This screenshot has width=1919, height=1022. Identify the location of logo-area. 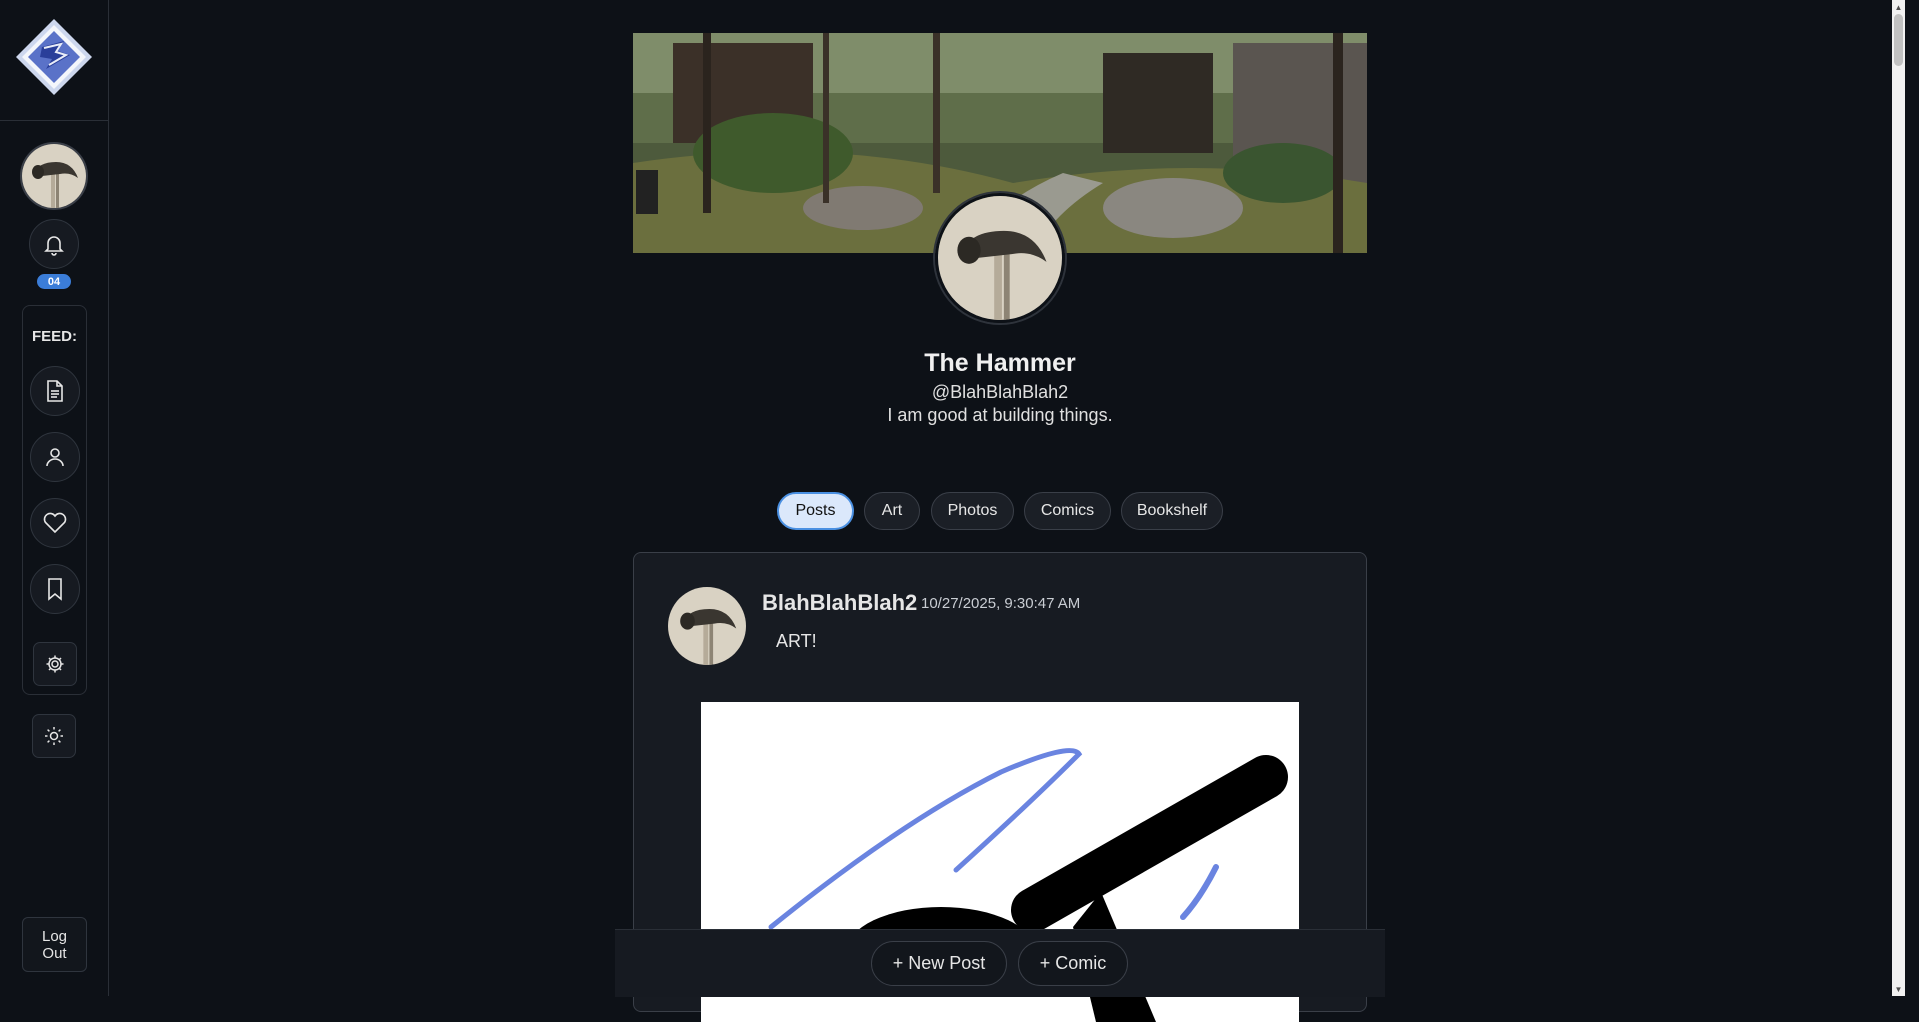
(54, 60).